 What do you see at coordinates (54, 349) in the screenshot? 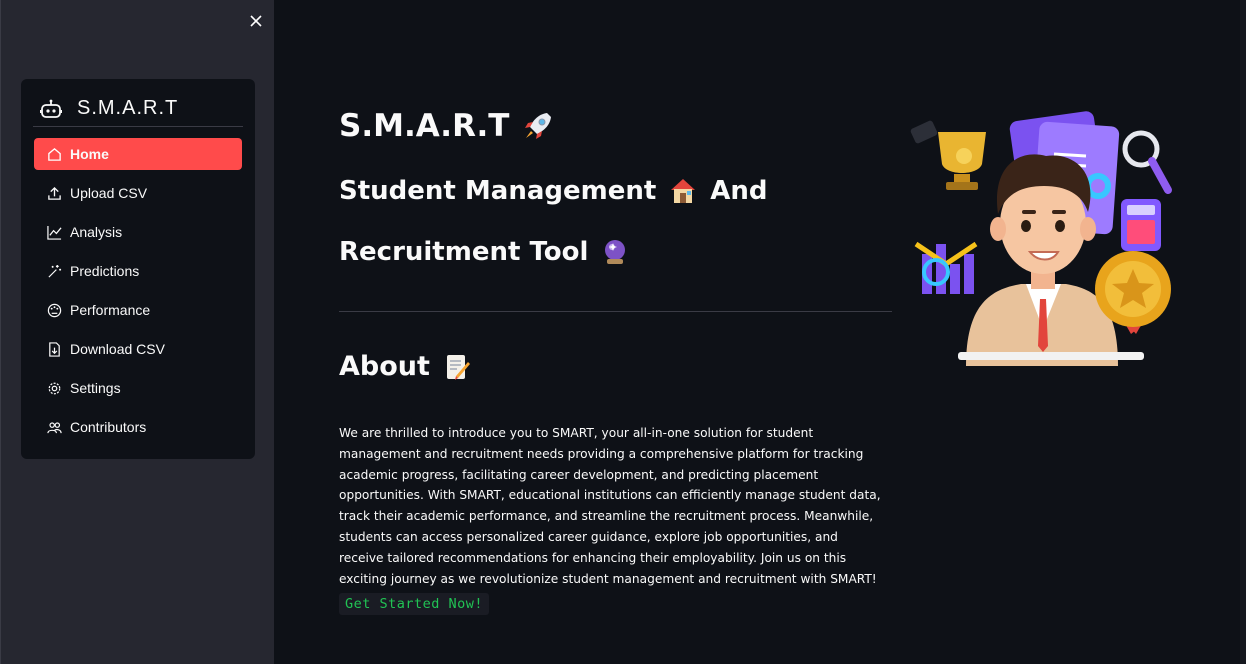
I see `file-download-icon` at bounding box center [54, 349].